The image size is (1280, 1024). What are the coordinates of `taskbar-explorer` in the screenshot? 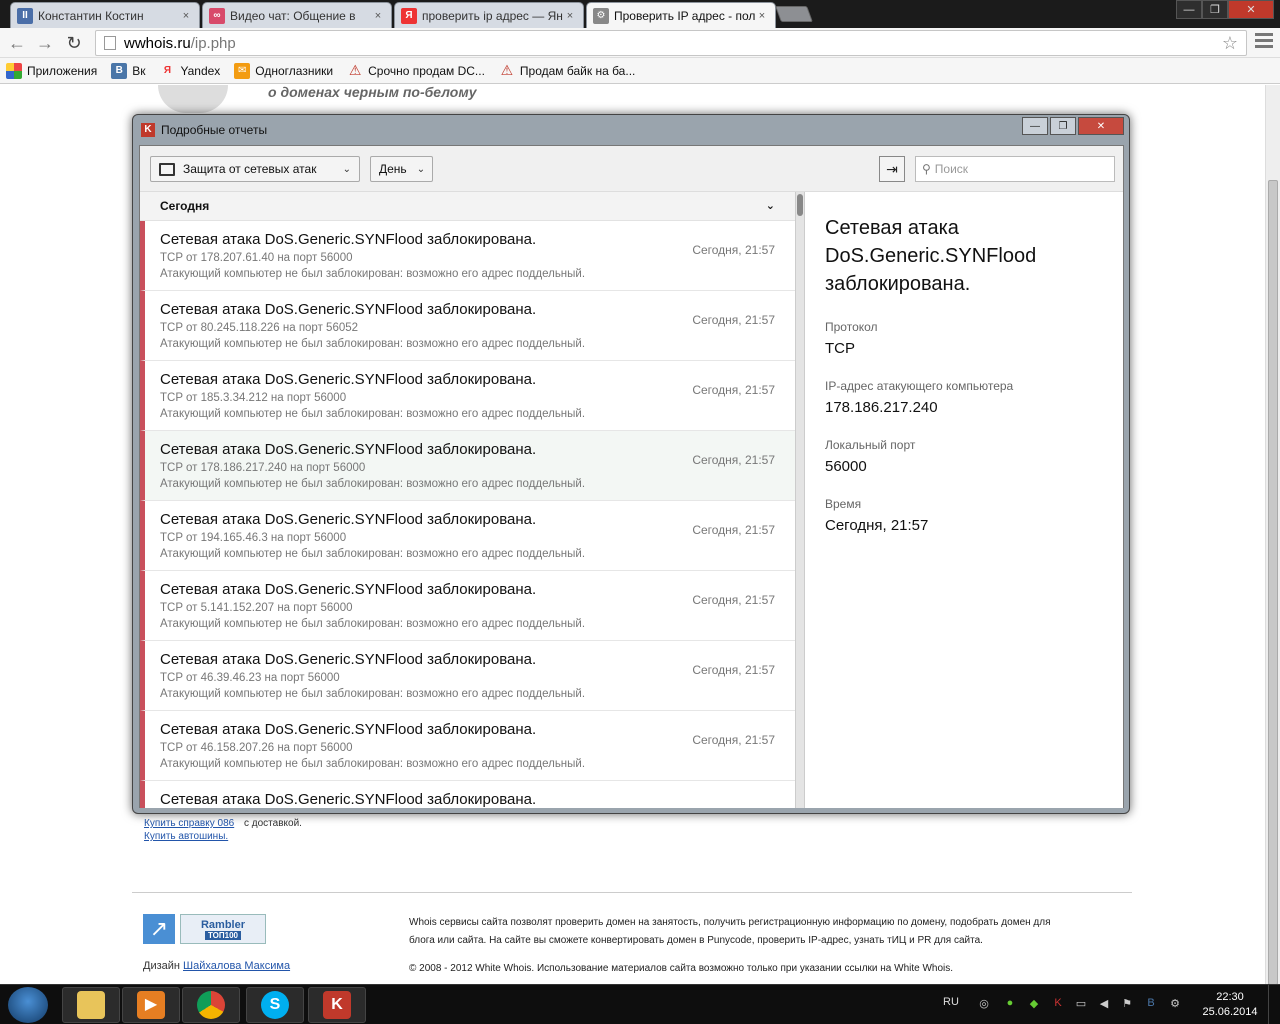 It's located at (91, 1005).